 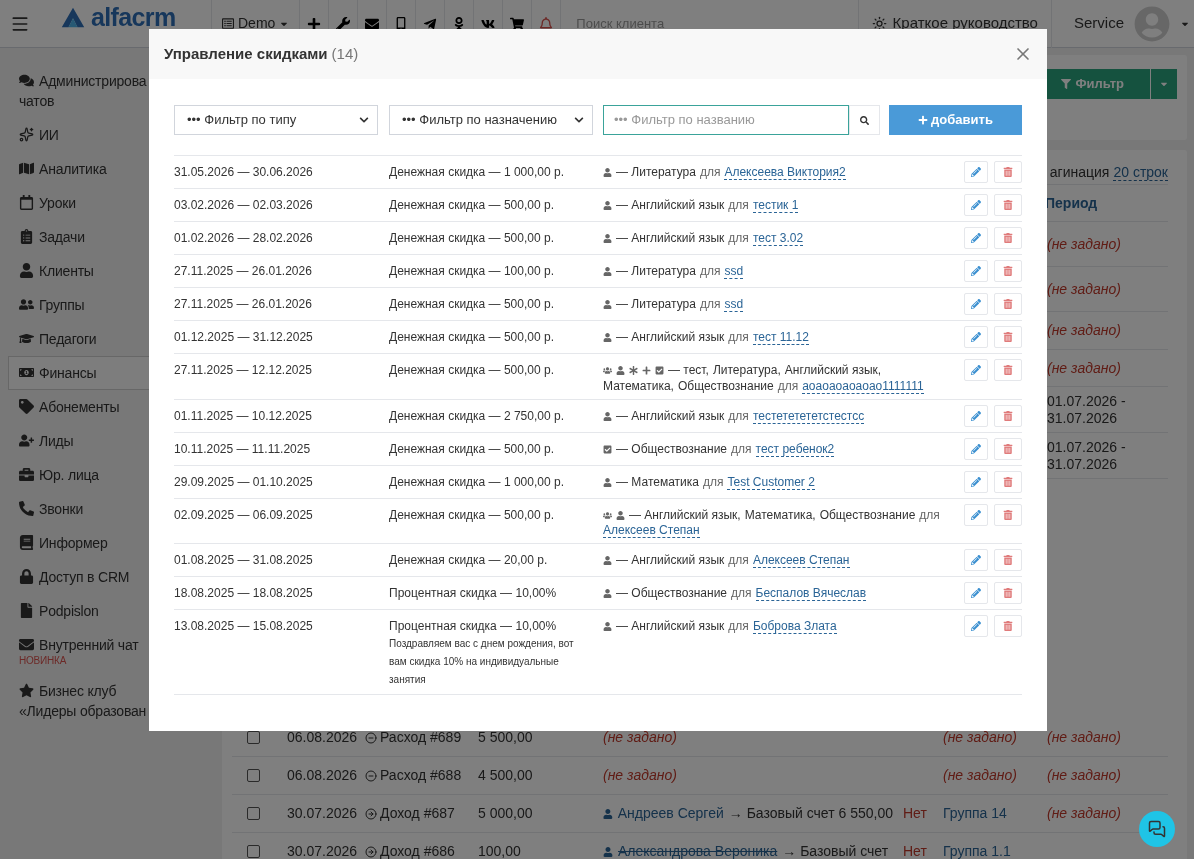 What do you see at coordinates (26, 372) in the screenshot?
I see `banknote-icon` at bounding box center [26, 372].